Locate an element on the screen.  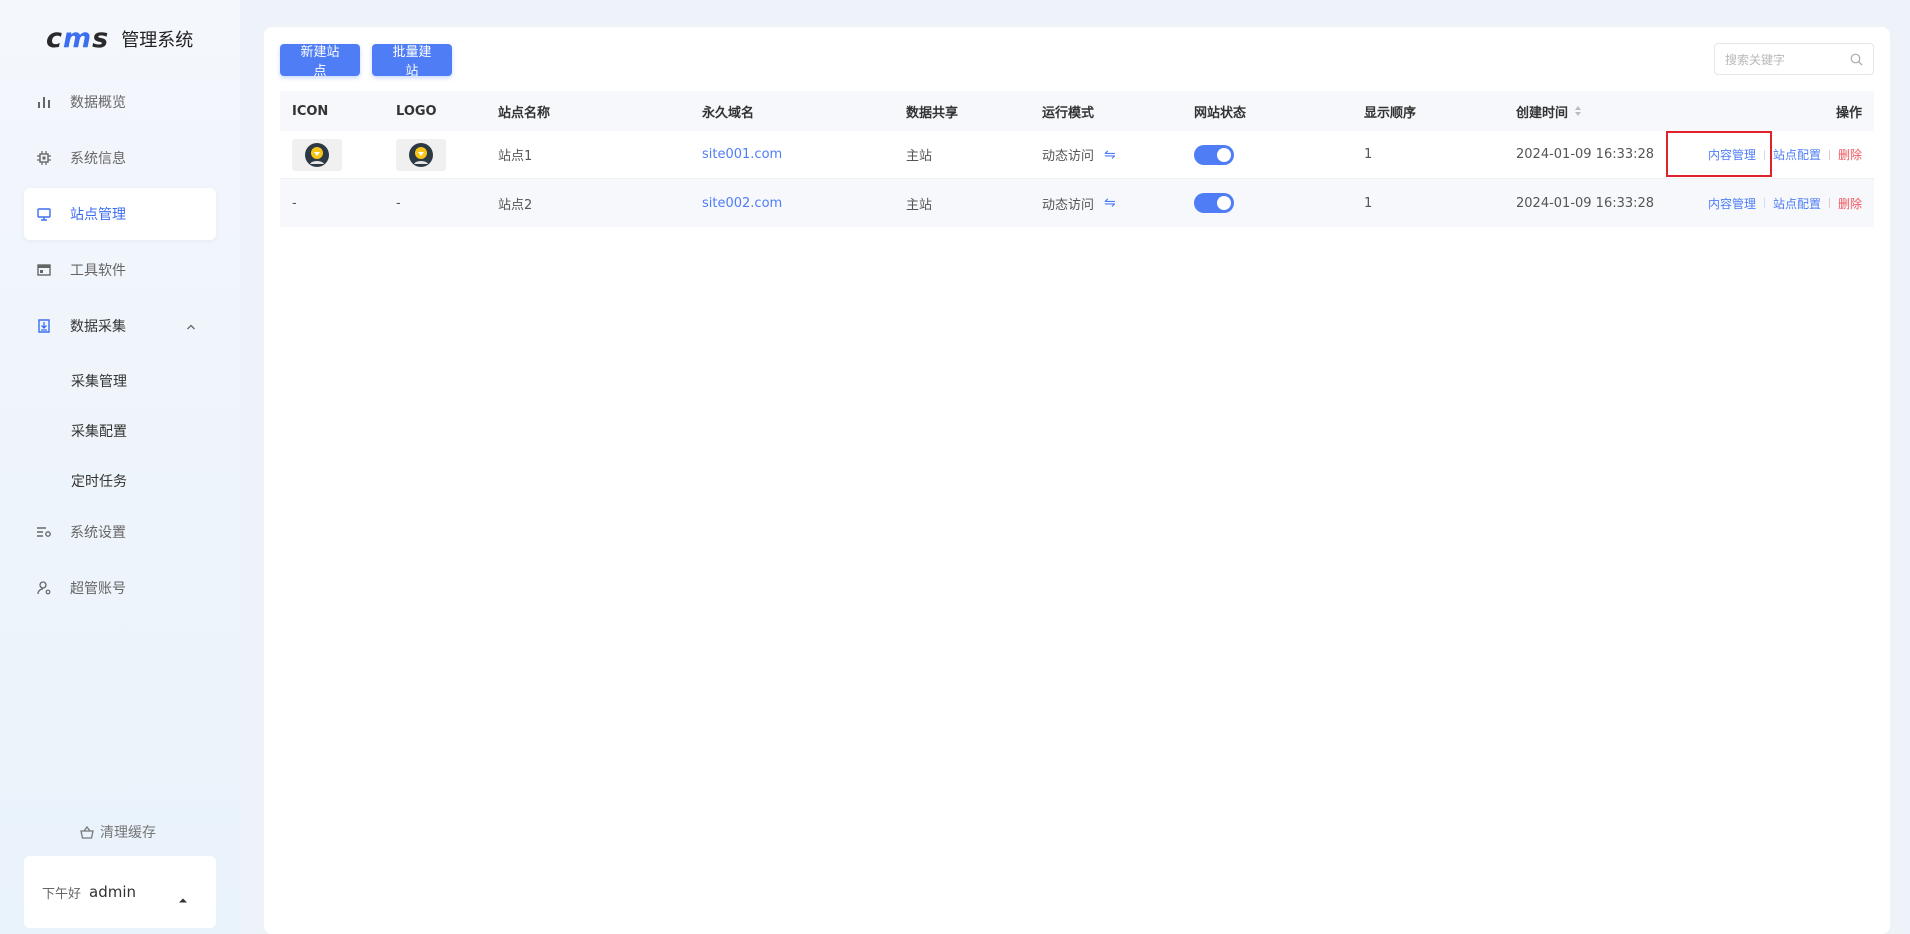
site-logo-cell is located at coordinates (421, 154).